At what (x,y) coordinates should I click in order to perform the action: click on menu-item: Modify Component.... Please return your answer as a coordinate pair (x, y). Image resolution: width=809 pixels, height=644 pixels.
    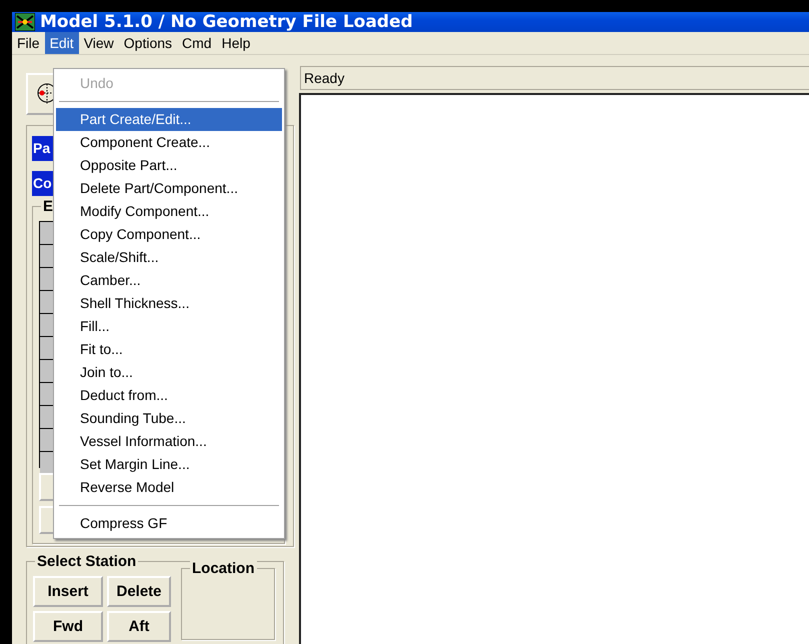
    Looking at the image, I should click on (169, 211).